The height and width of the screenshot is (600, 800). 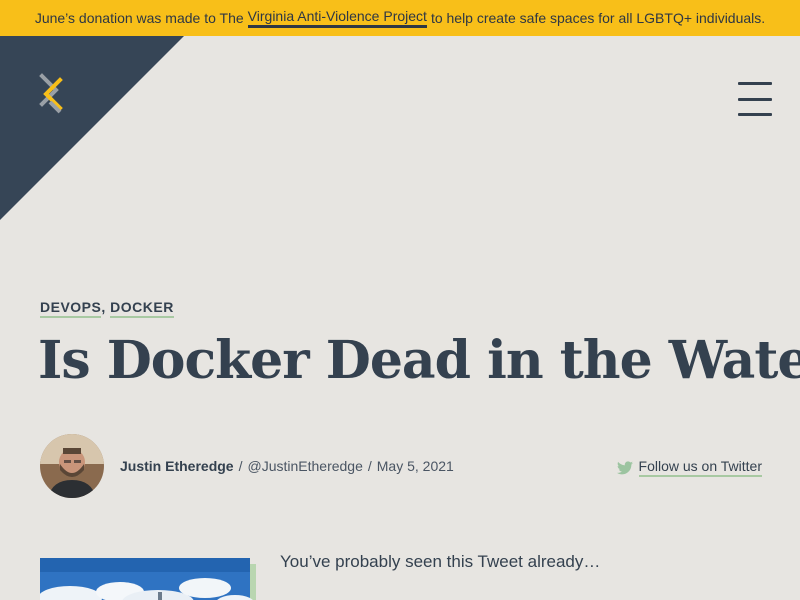 I want to click on site-logo, so click(x=52, y=96).